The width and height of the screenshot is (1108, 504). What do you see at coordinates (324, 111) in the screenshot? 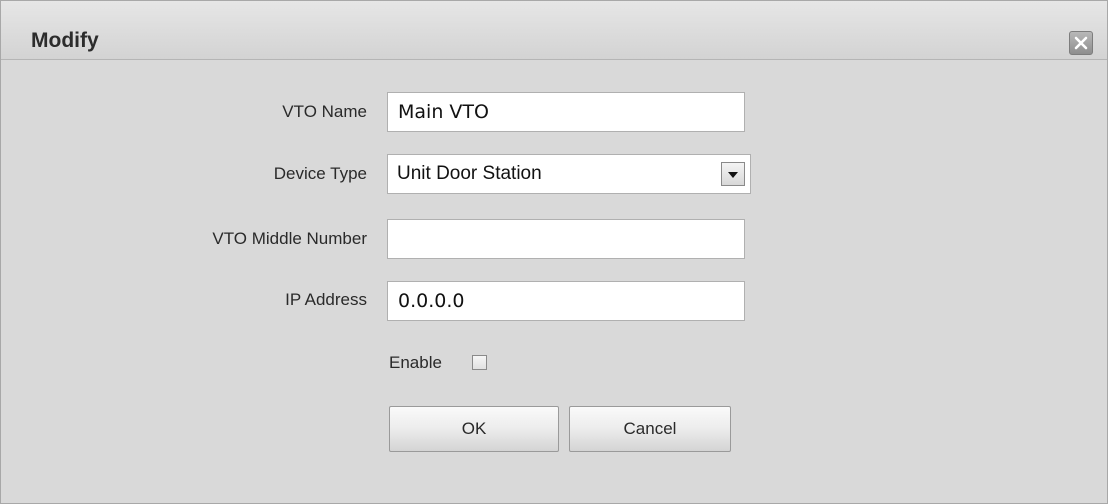
I see `vto-name-label: VTO Name` at bounding box center [324, 111].